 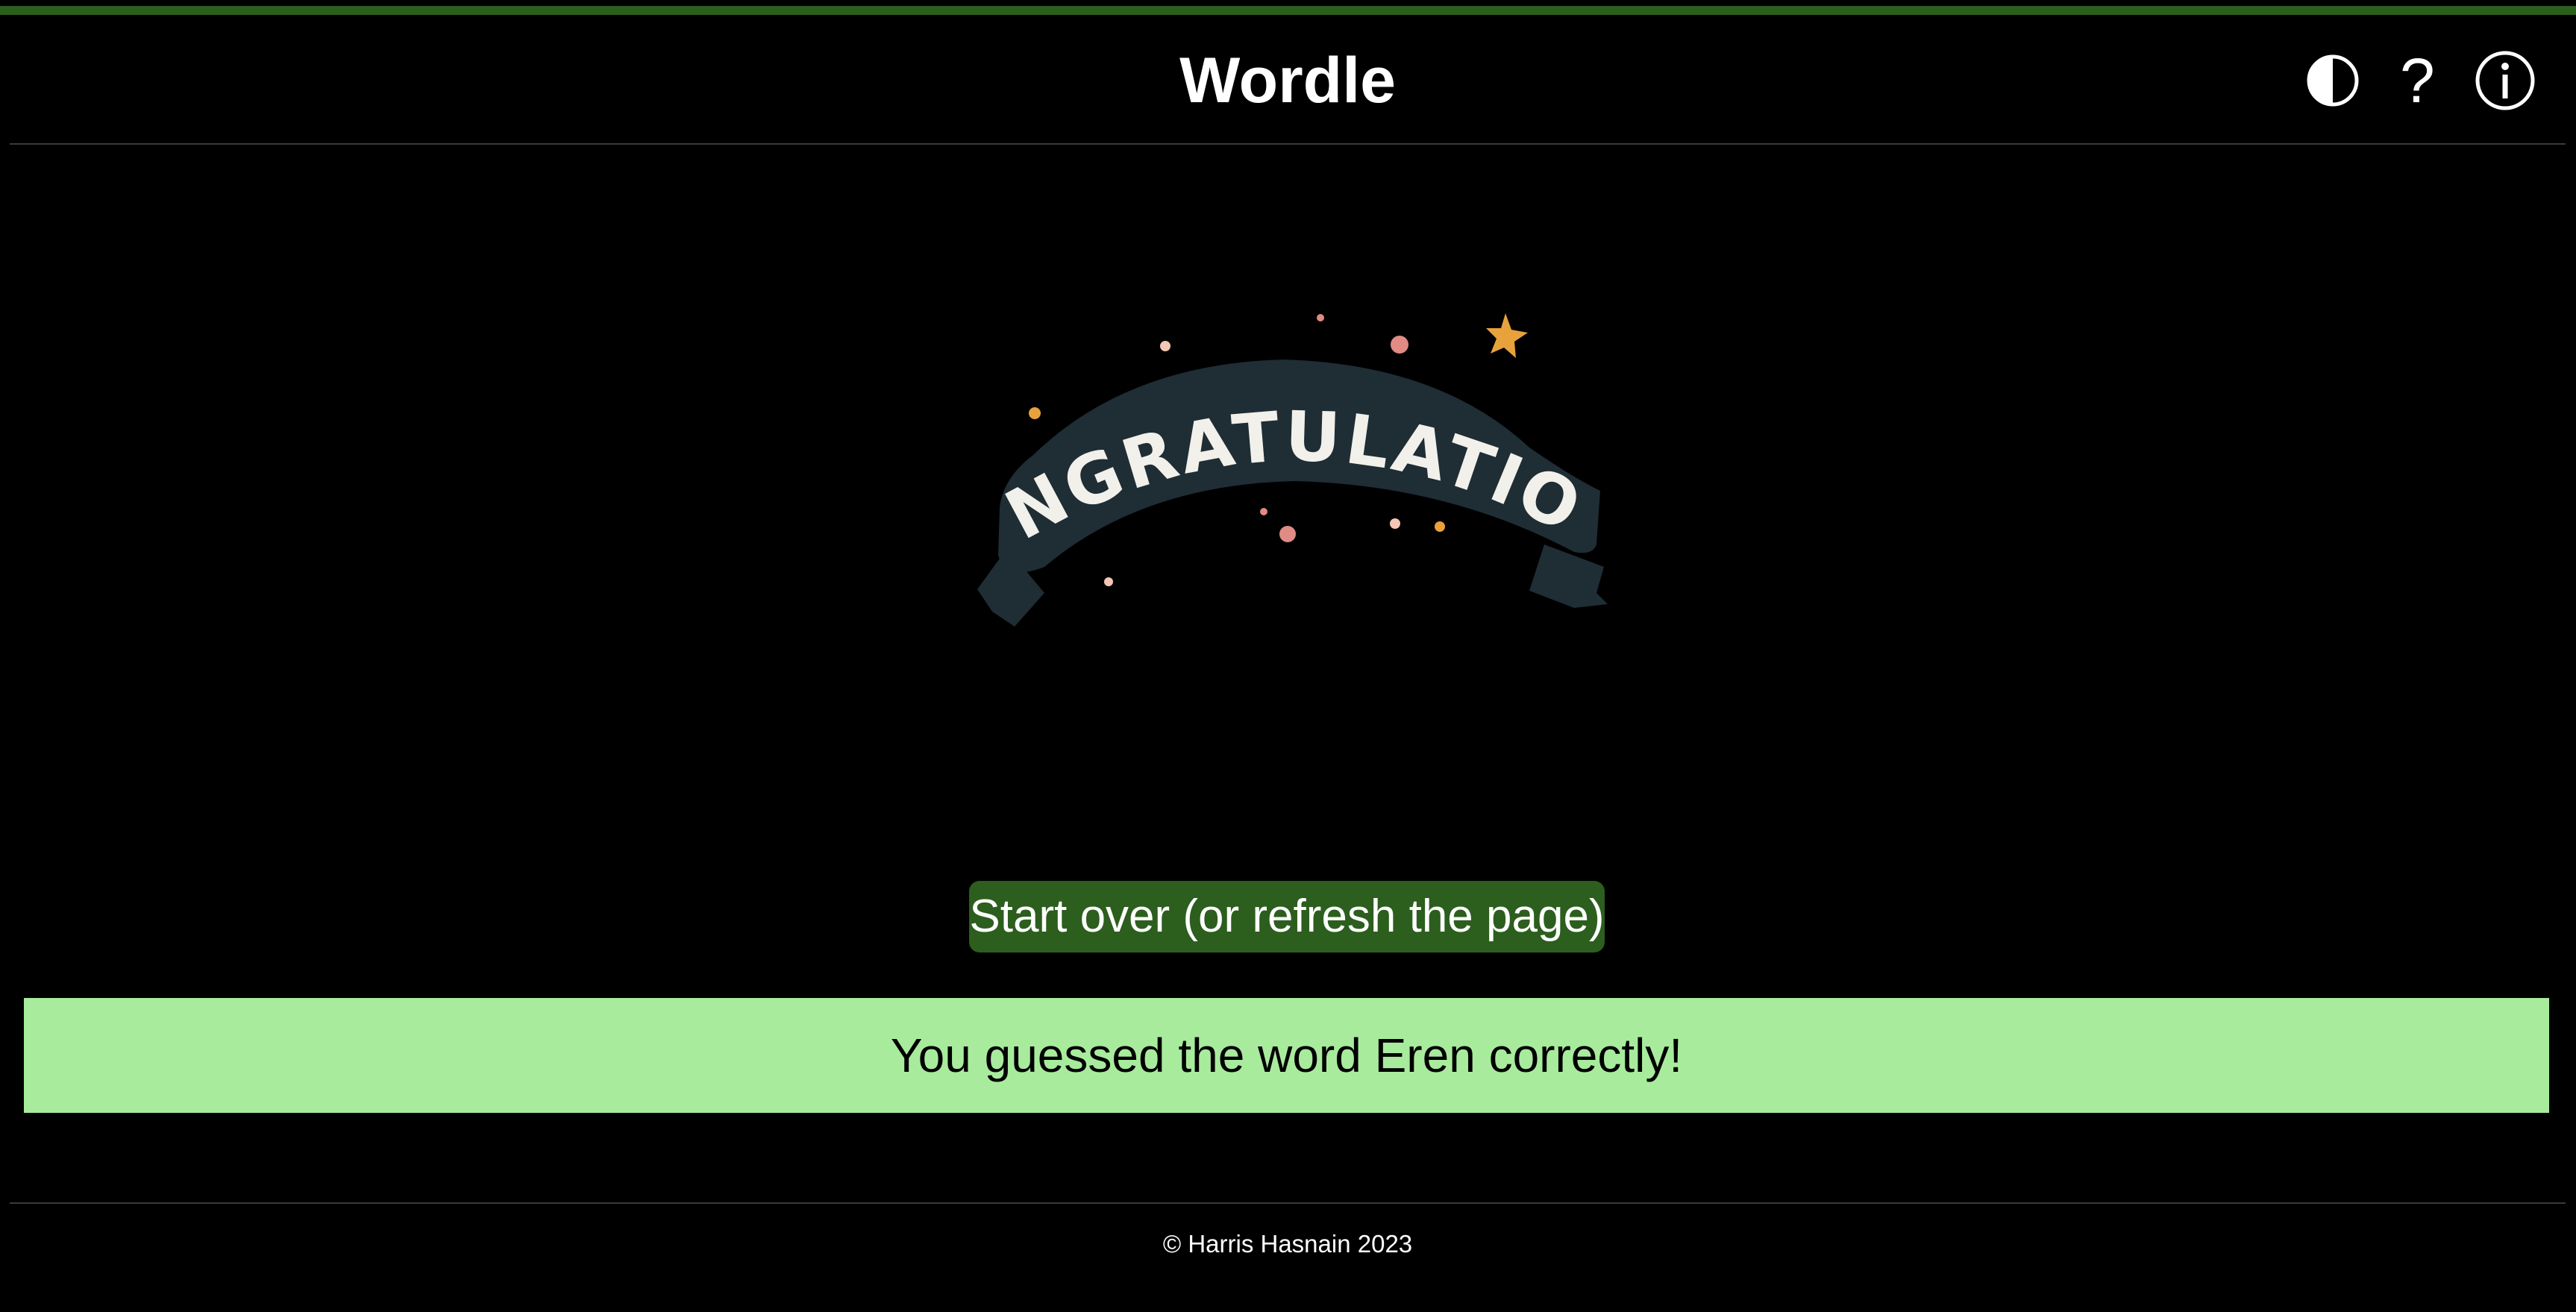 I want to click on theme-toggle-button, so click(x=2333, y=80).